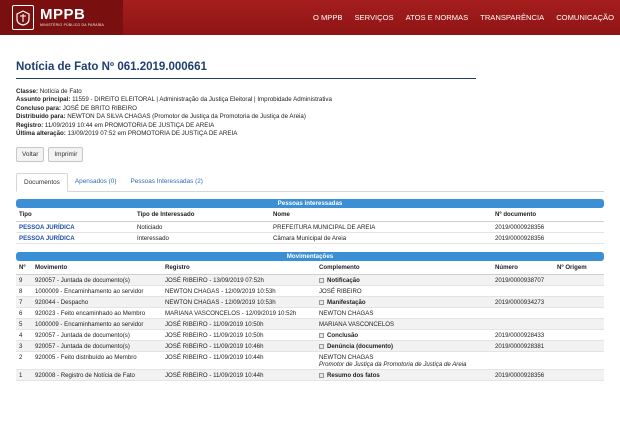 This screenshot has height=441, width=620. What do you see at coordinates (404, 375) in the screenshot?
I see `mov-complemento: Resumo dos fatos` at bounding box center [404, 375].